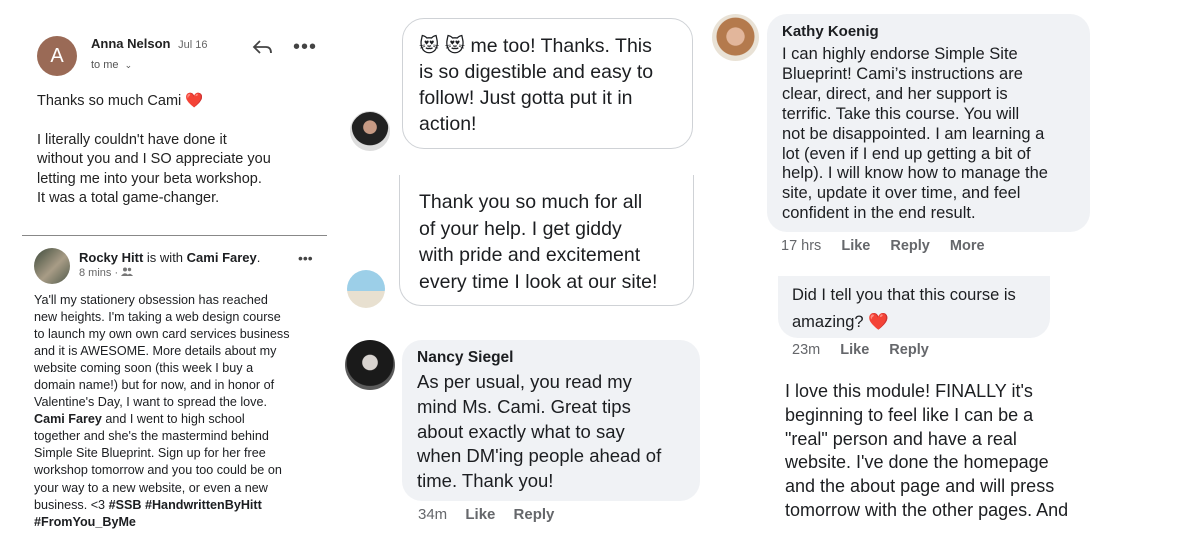 This screenshot has width=1192, height=548. I want to click on post-text-line: together and she's the mastermind behind, so click(151, 436).